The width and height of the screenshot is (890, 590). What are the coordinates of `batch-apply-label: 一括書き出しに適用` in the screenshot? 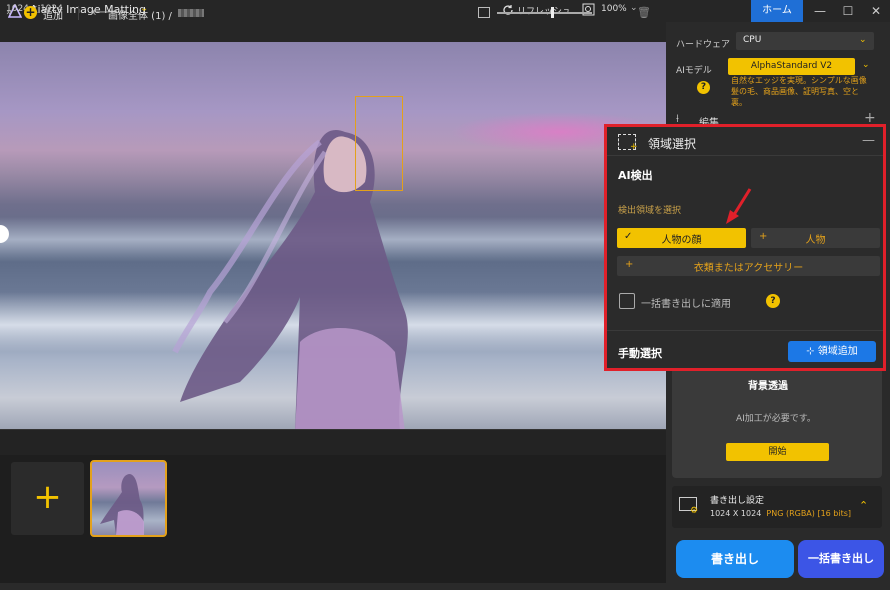 It's located at (686, 302).